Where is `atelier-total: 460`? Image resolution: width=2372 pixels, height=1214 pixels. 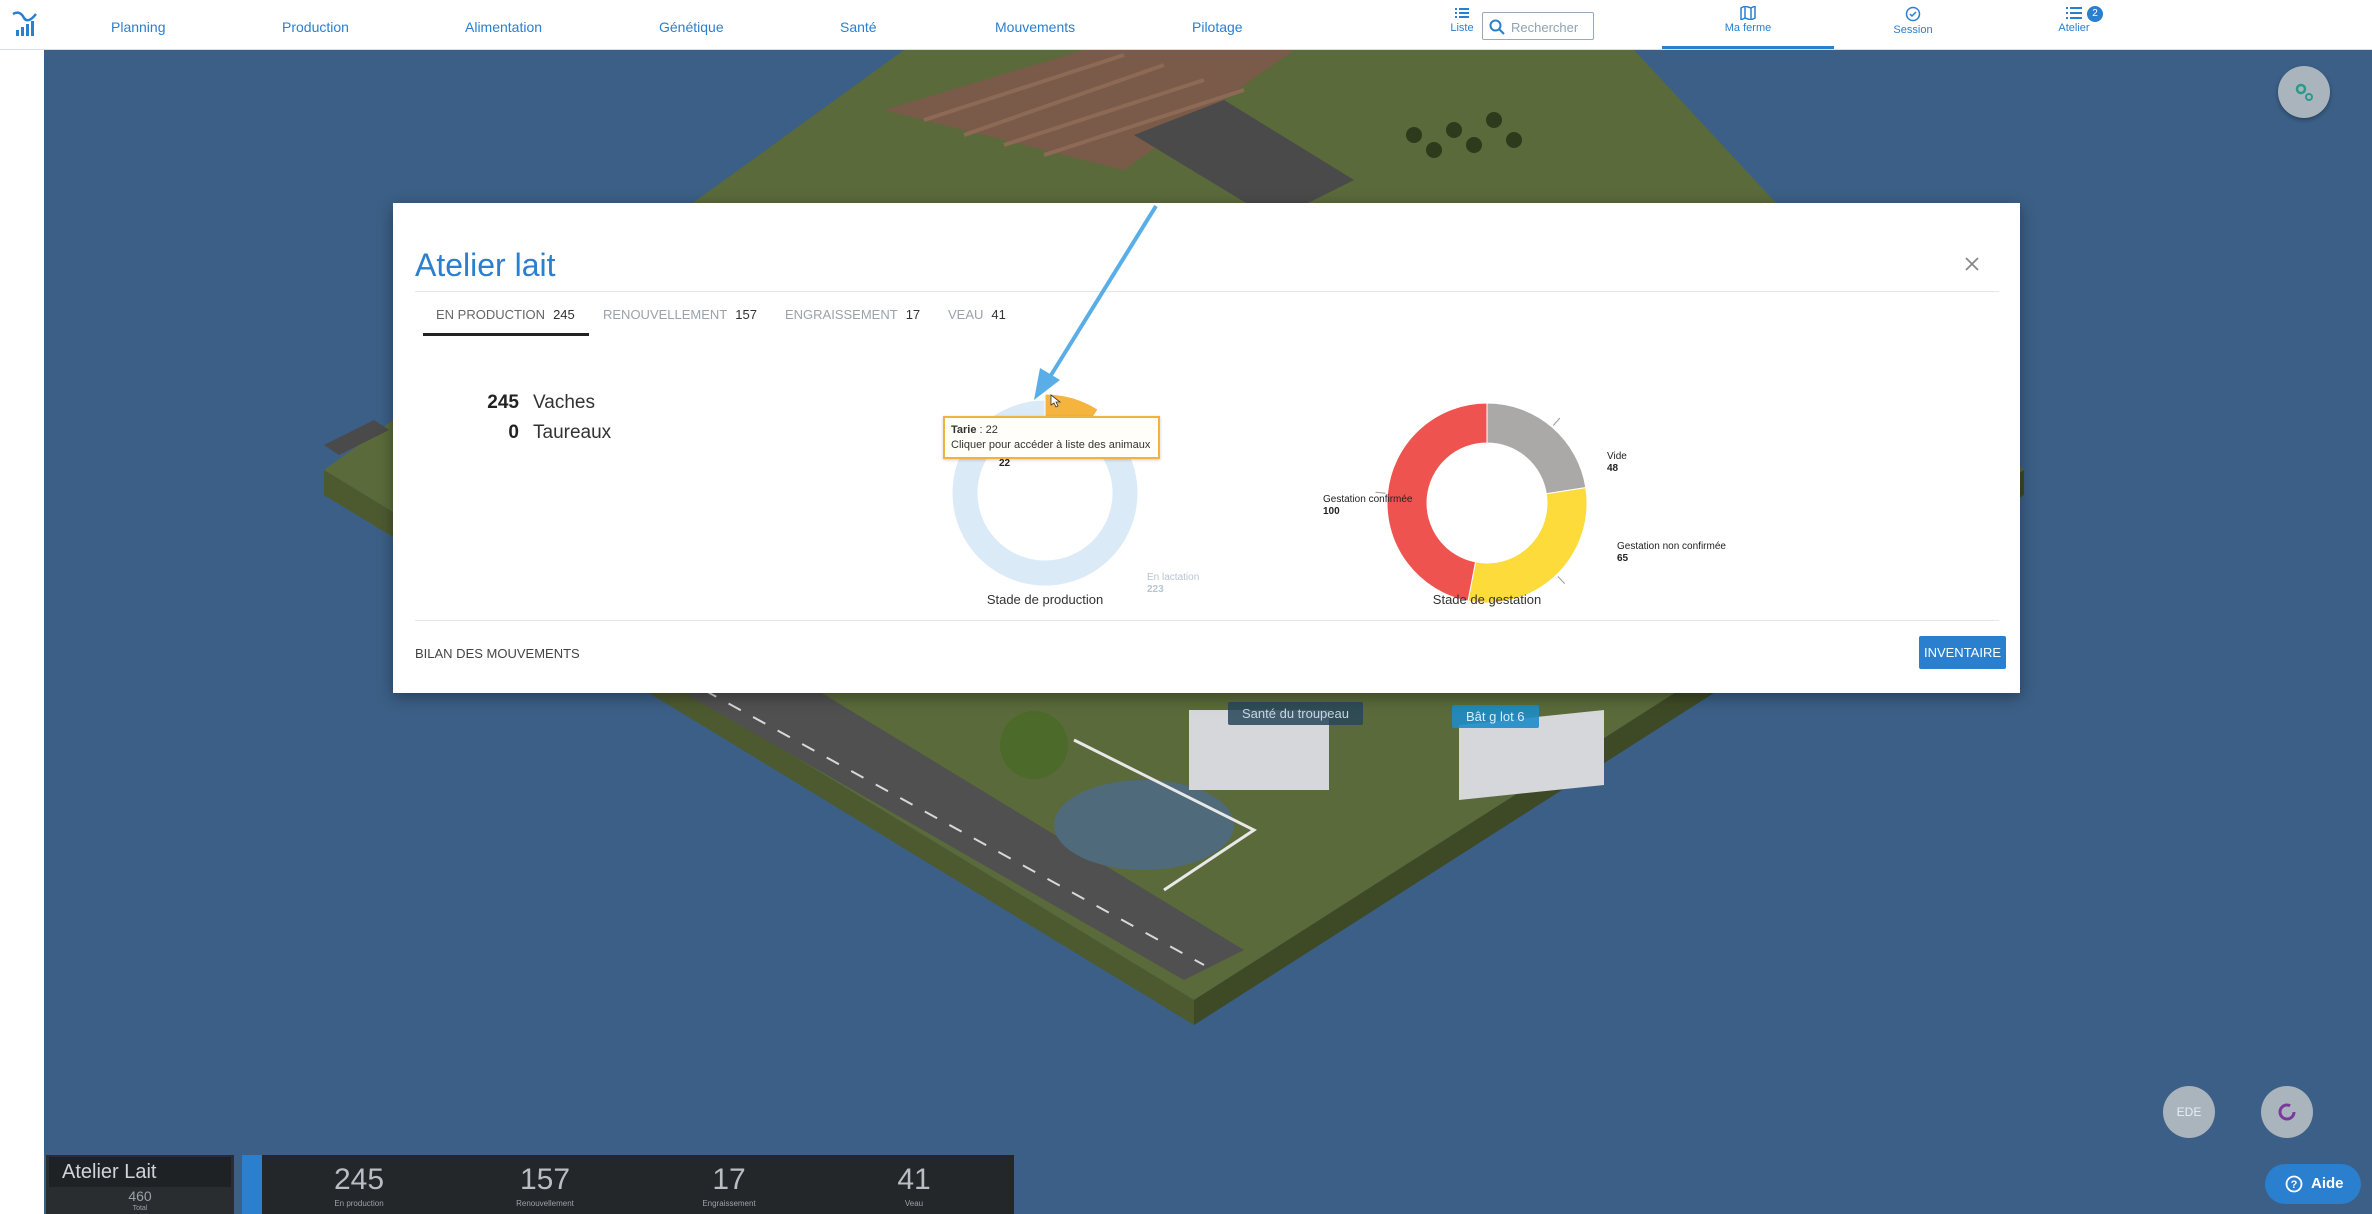
atelier-total: 460 is located at coordinates (140, 1196).